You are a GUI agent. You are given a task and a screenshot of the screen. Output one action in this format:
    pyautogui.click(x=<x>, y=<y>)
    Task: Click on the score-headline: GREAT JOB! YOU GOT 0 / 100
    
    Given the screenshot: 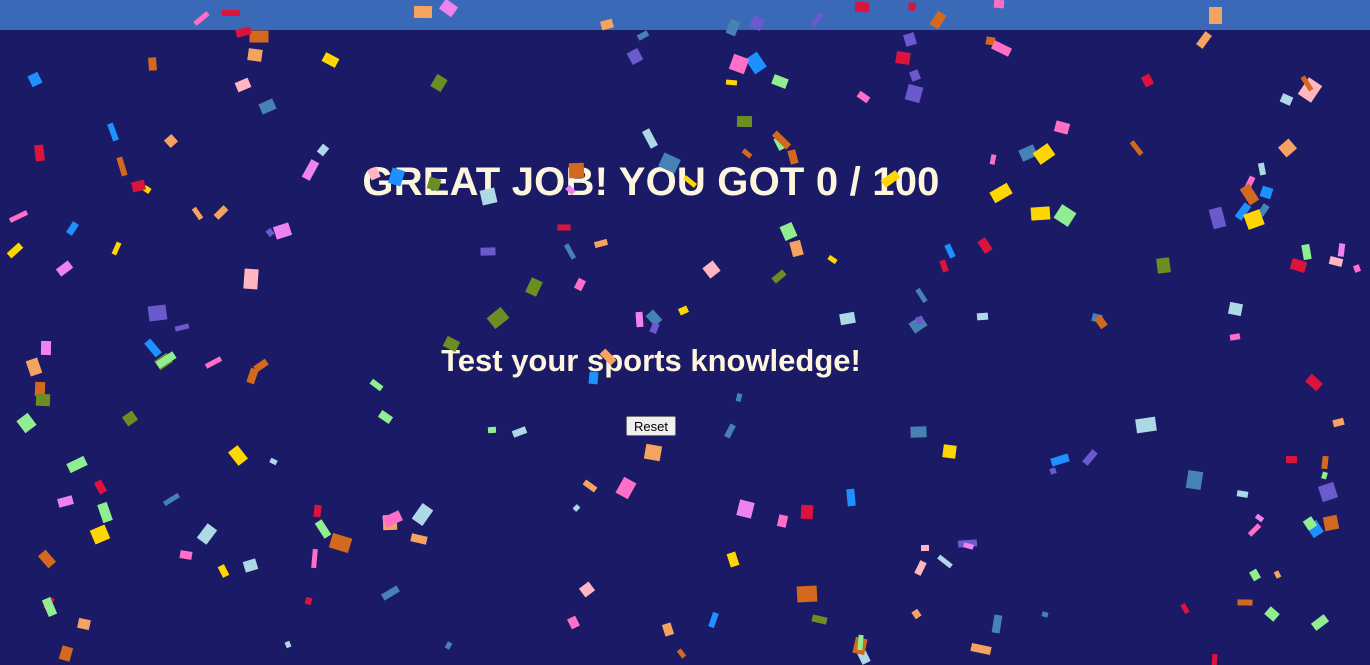 What is the action you would take?
    pyautogui.click(x=651, y=182)
    